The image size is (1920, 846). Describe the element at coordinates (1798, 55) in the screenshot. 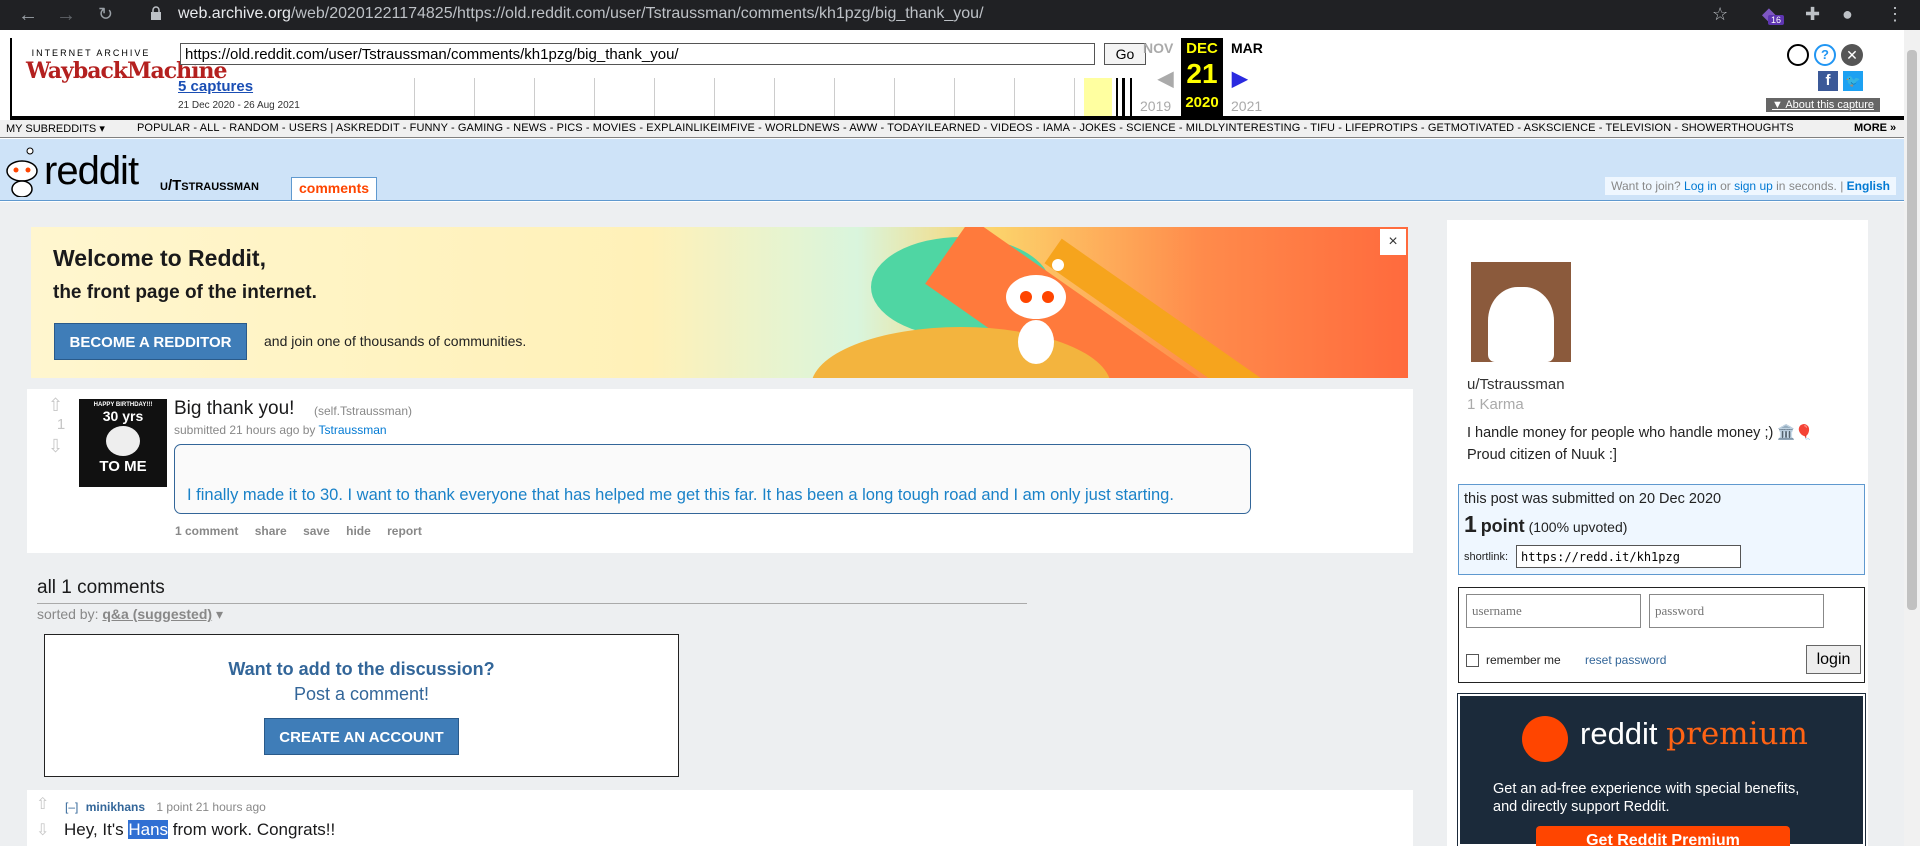

I see `account-icon` at that location.